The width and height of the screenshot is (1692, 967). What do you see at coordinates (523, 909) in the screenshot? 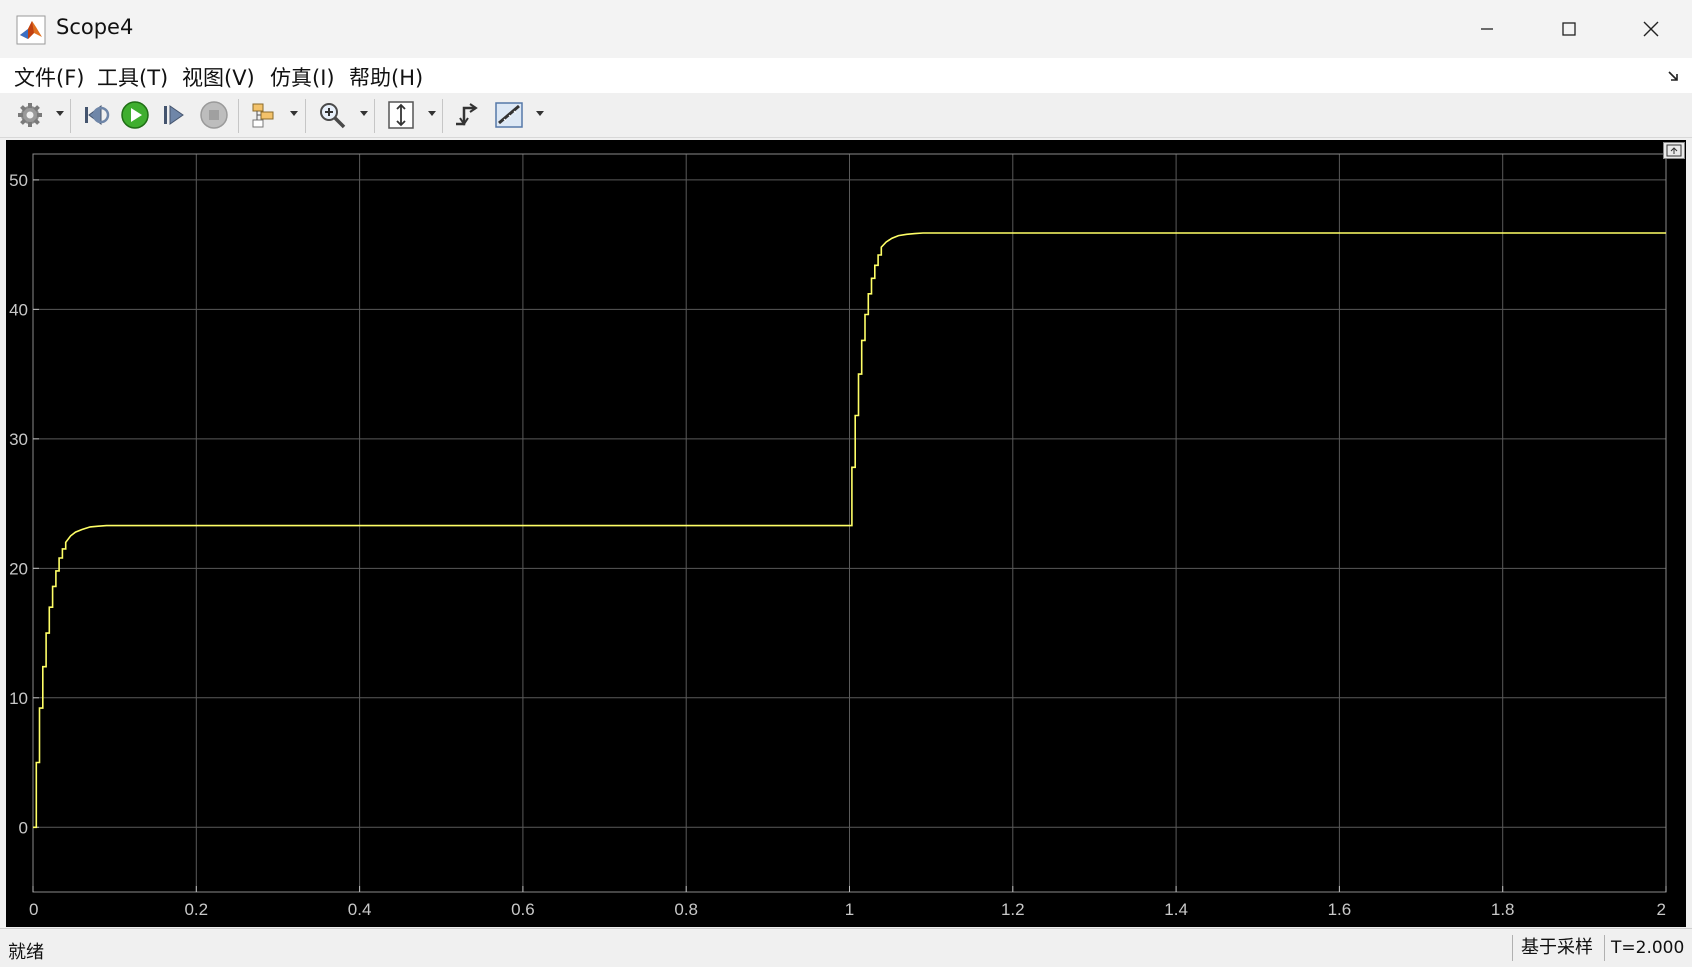
I see `x-tick-label: 0.6` at bounding box center [523, 909].